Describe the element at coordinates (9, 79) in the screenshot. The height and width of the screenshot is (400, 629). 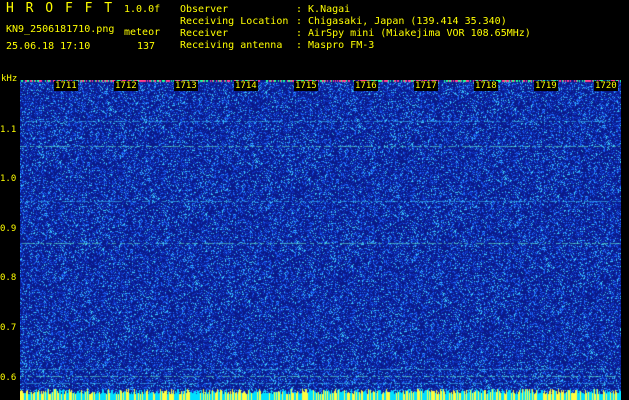
I see `y-axis-unit: kHz` at that location.